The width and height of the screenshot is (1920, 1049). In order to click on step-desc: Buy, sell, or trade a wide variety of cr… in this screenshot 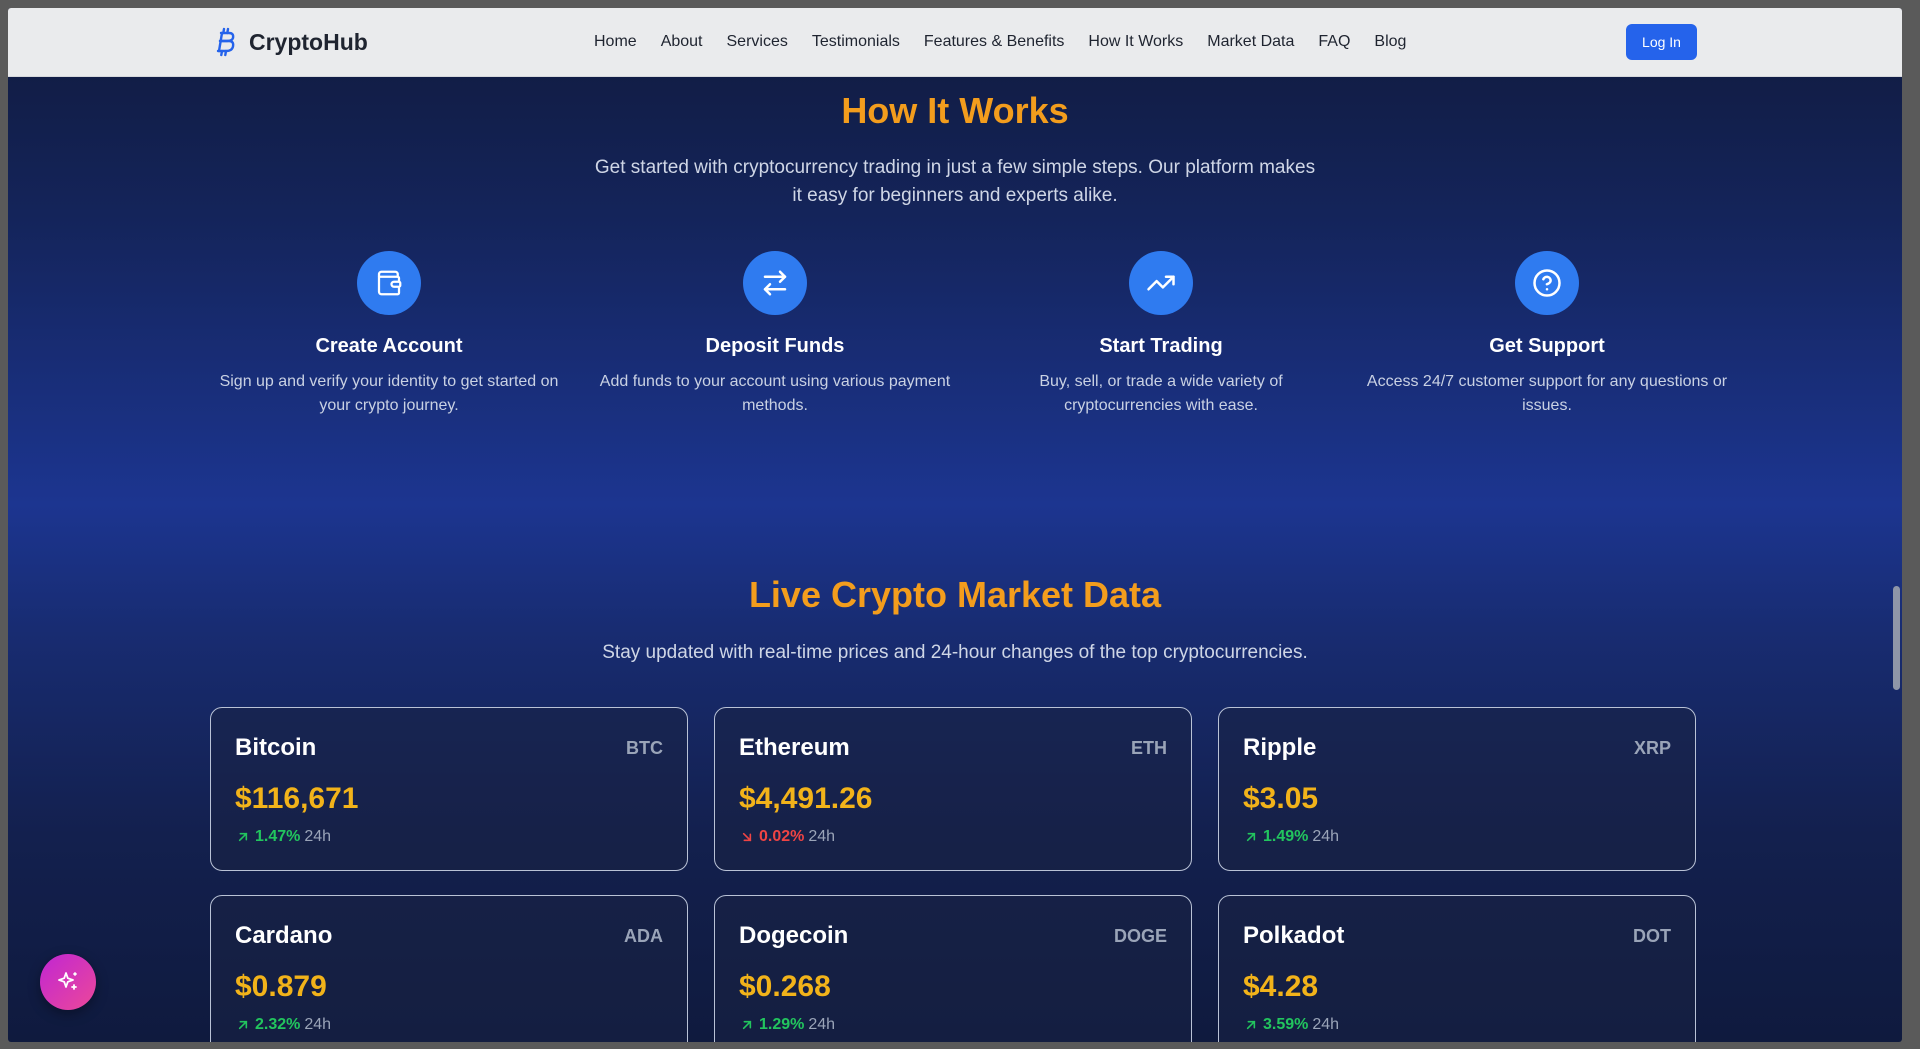, I will do `click(1161, 393)`.